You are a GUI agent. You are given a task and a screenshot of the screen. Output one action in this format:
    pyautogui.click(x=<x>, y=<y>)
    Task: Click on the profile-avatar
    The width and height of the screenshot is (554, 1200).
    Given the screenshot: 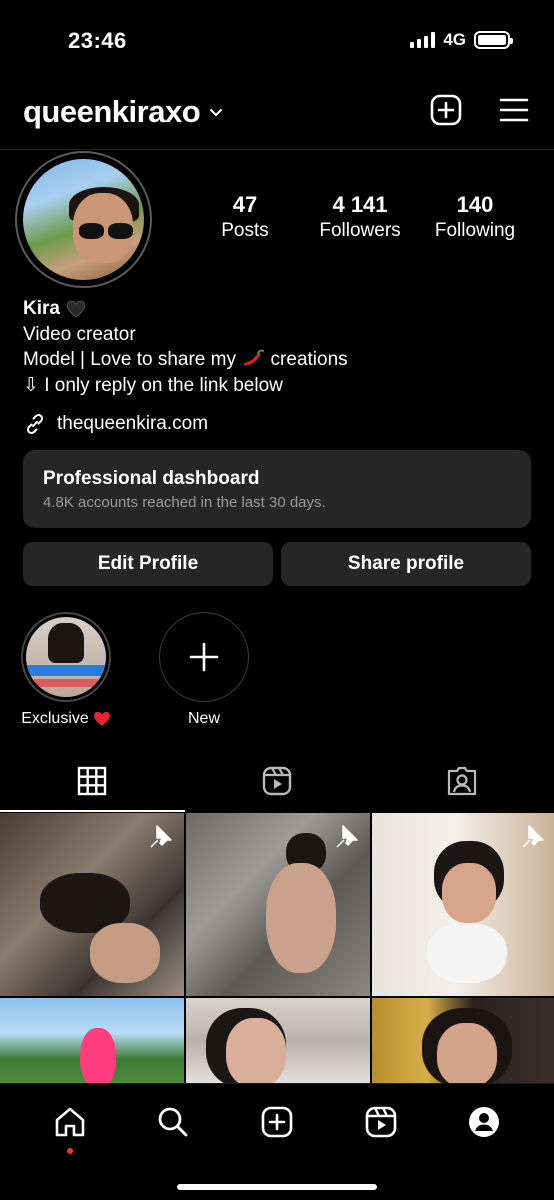 What is the action you would take?
    pyautogui.click(x=83, y=219)
    